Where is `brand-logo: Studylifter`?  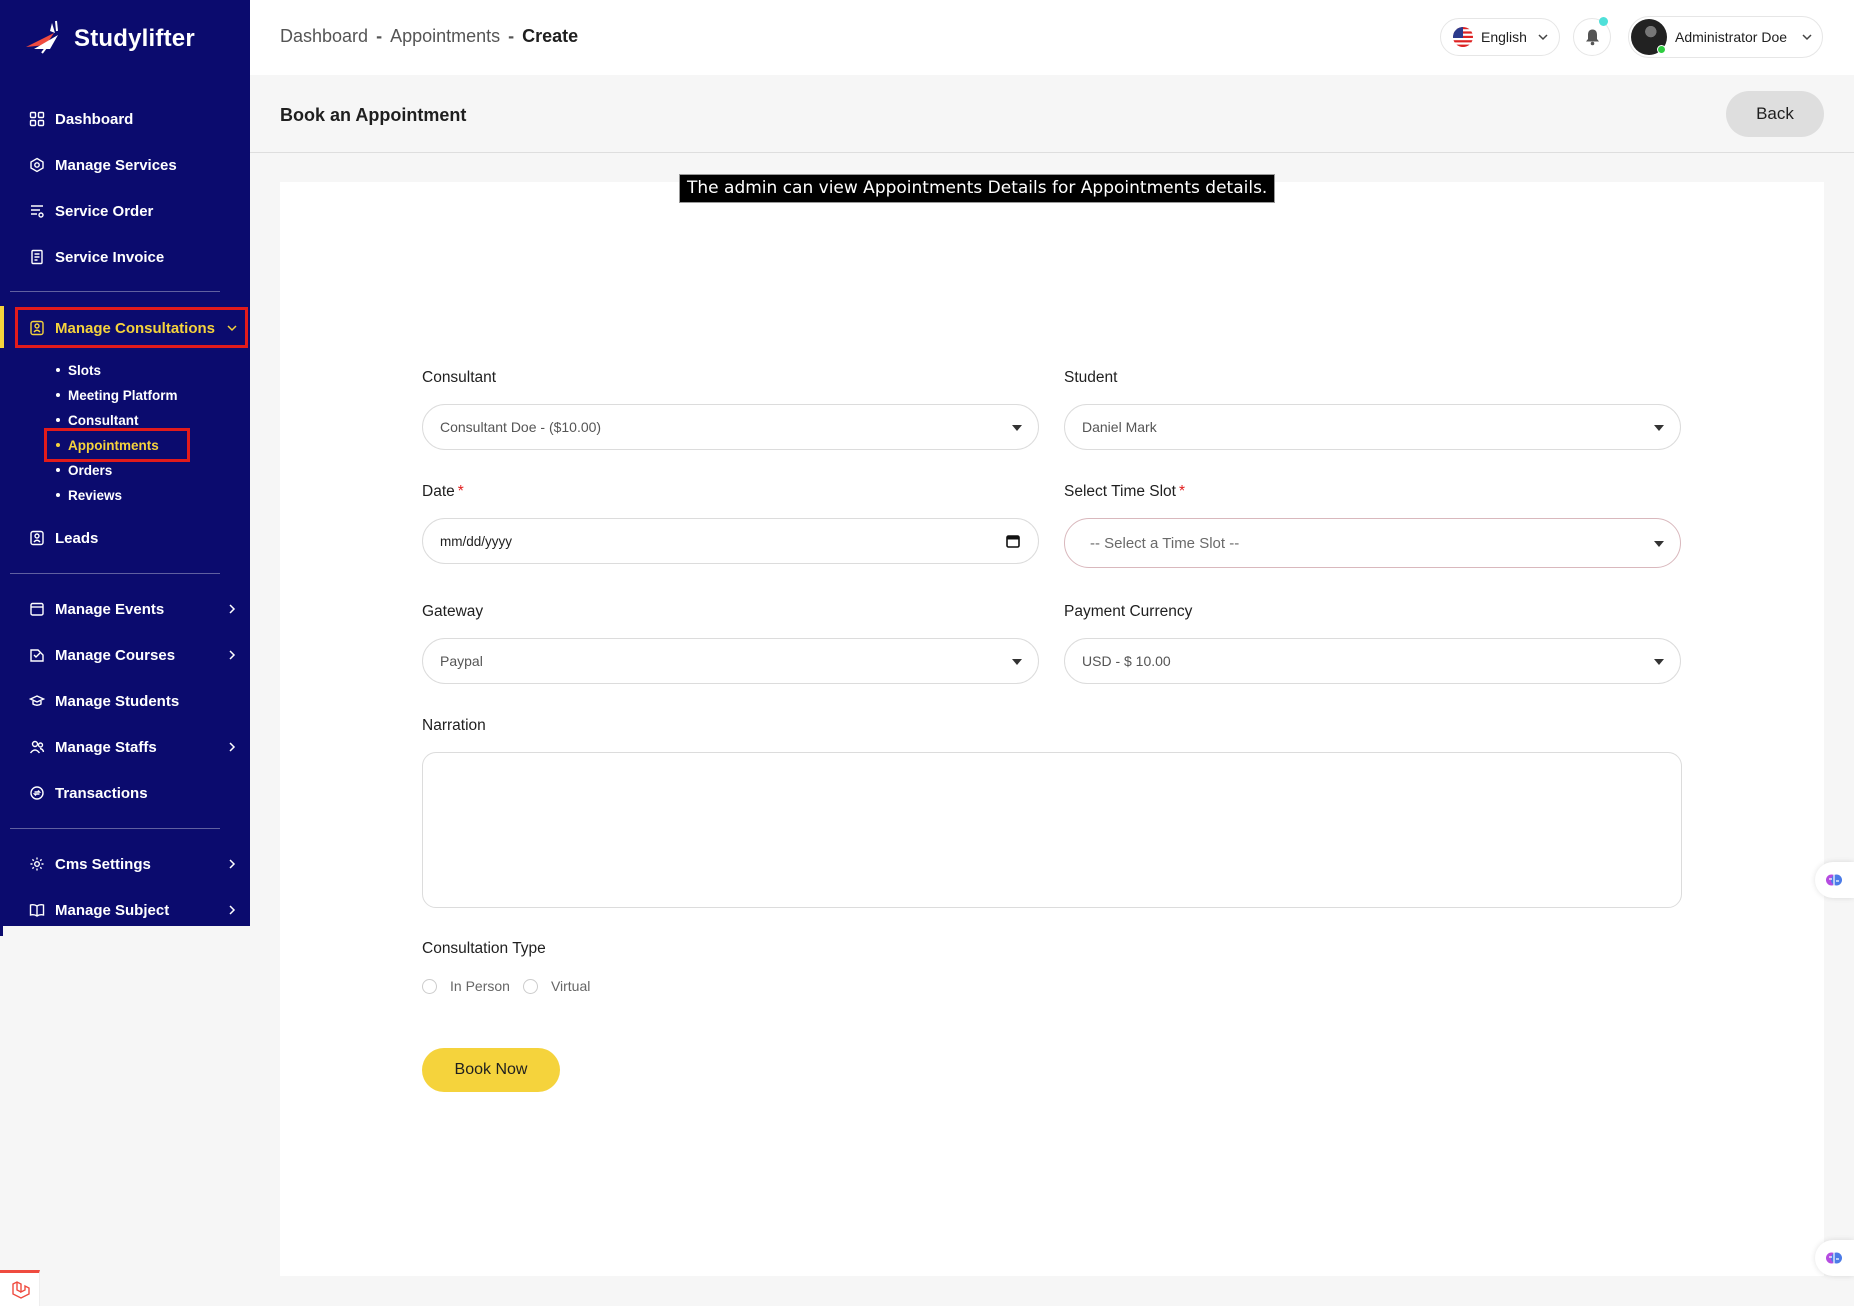
brand-logo: Studylifter is located at coordinates (109, 39).